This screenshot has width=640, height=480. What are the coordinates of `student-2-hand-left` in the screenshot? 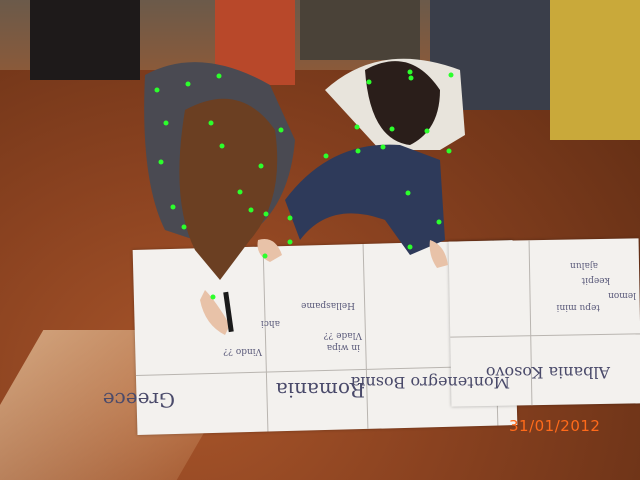 It's located at (269, 250).